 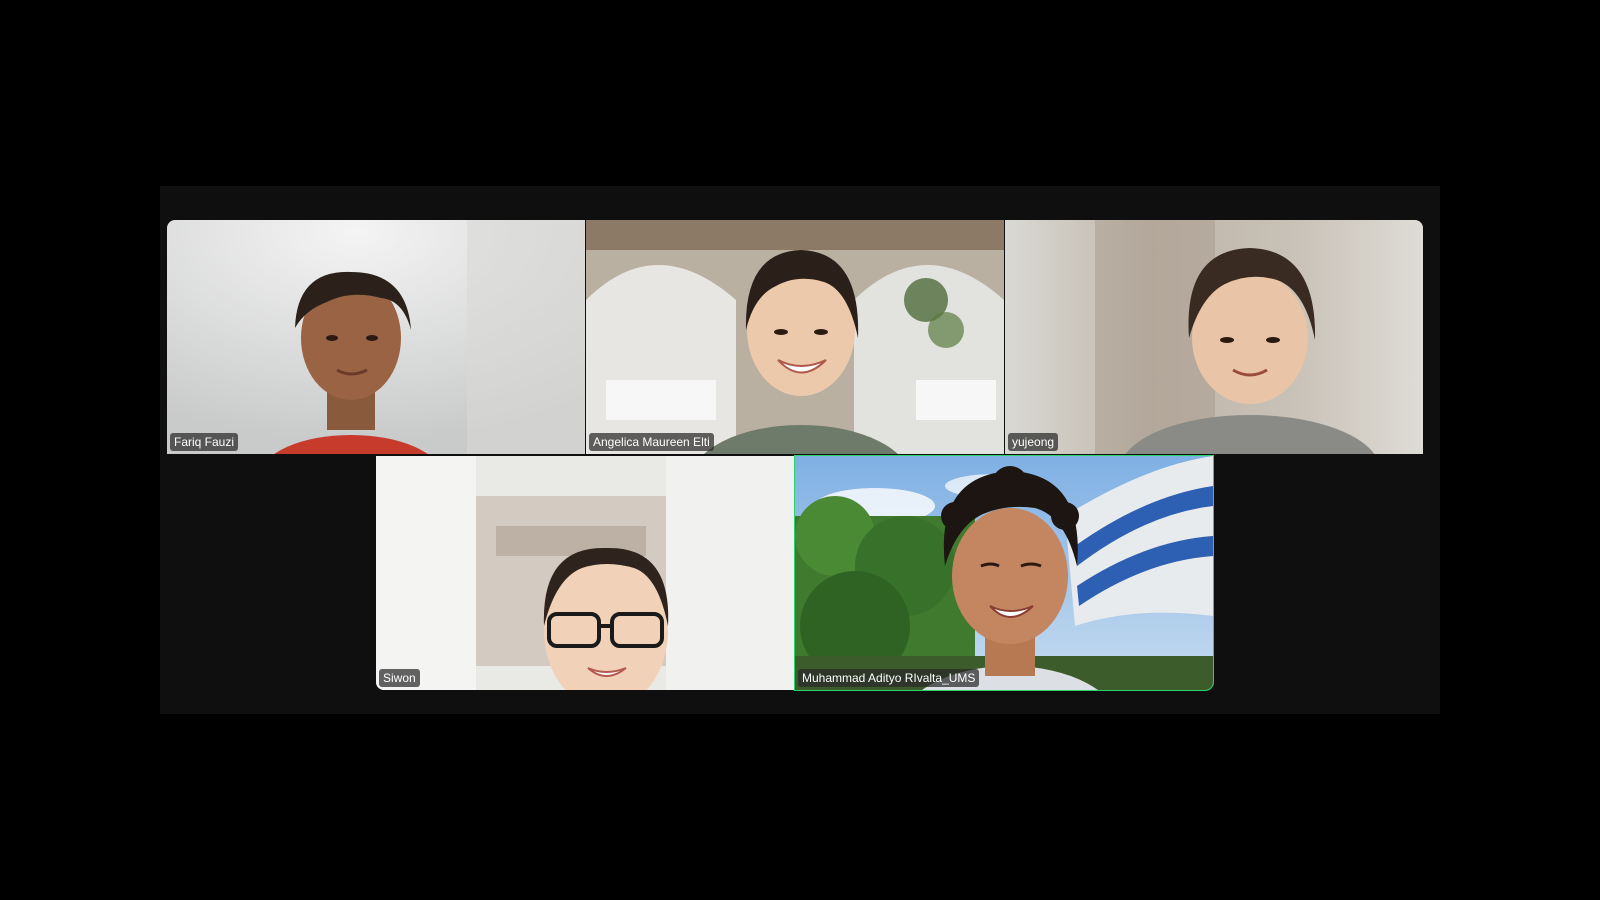 What do you see at coordinates (651, 442) in the screenshot?
I see `participant-name-label: Angelica Maureen Elti` at bounding box center [651, 442].